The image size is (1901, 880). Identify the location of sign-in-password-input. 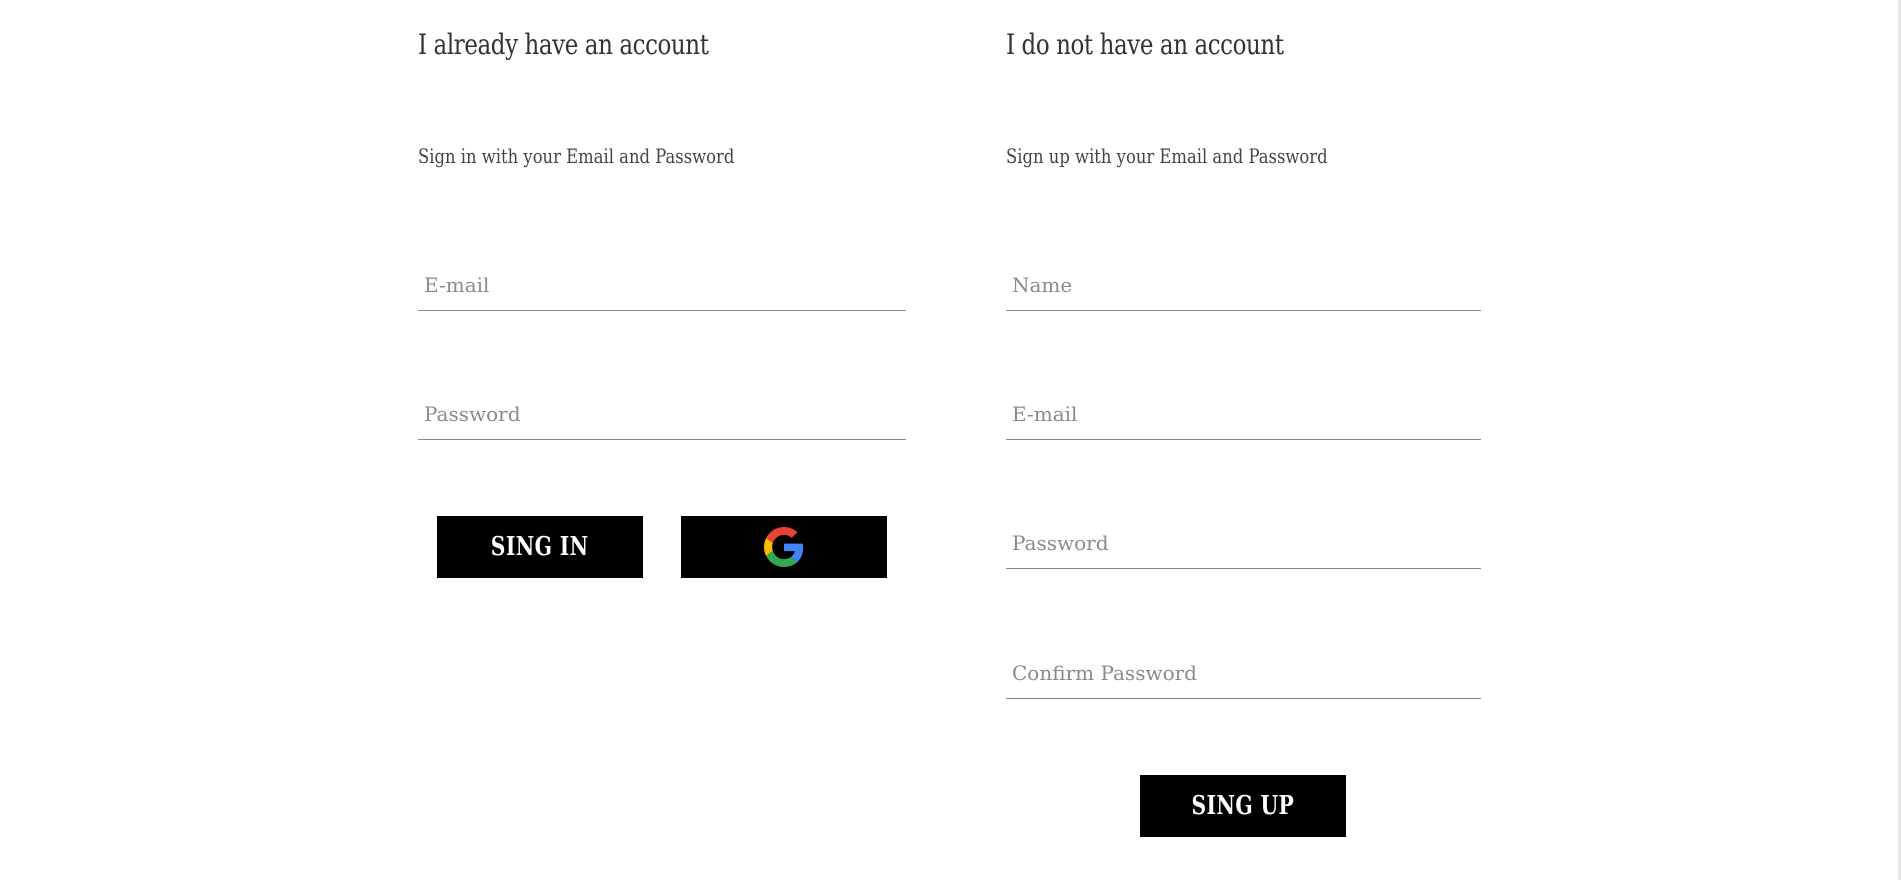
(662, 414).